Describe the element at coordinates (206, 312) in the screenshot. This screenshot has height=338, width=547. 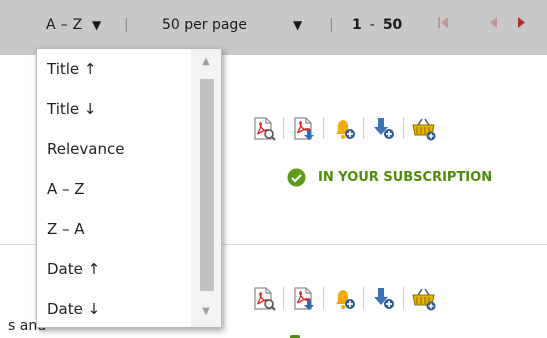
I see `scroll-down-icon: ▼` at that location.